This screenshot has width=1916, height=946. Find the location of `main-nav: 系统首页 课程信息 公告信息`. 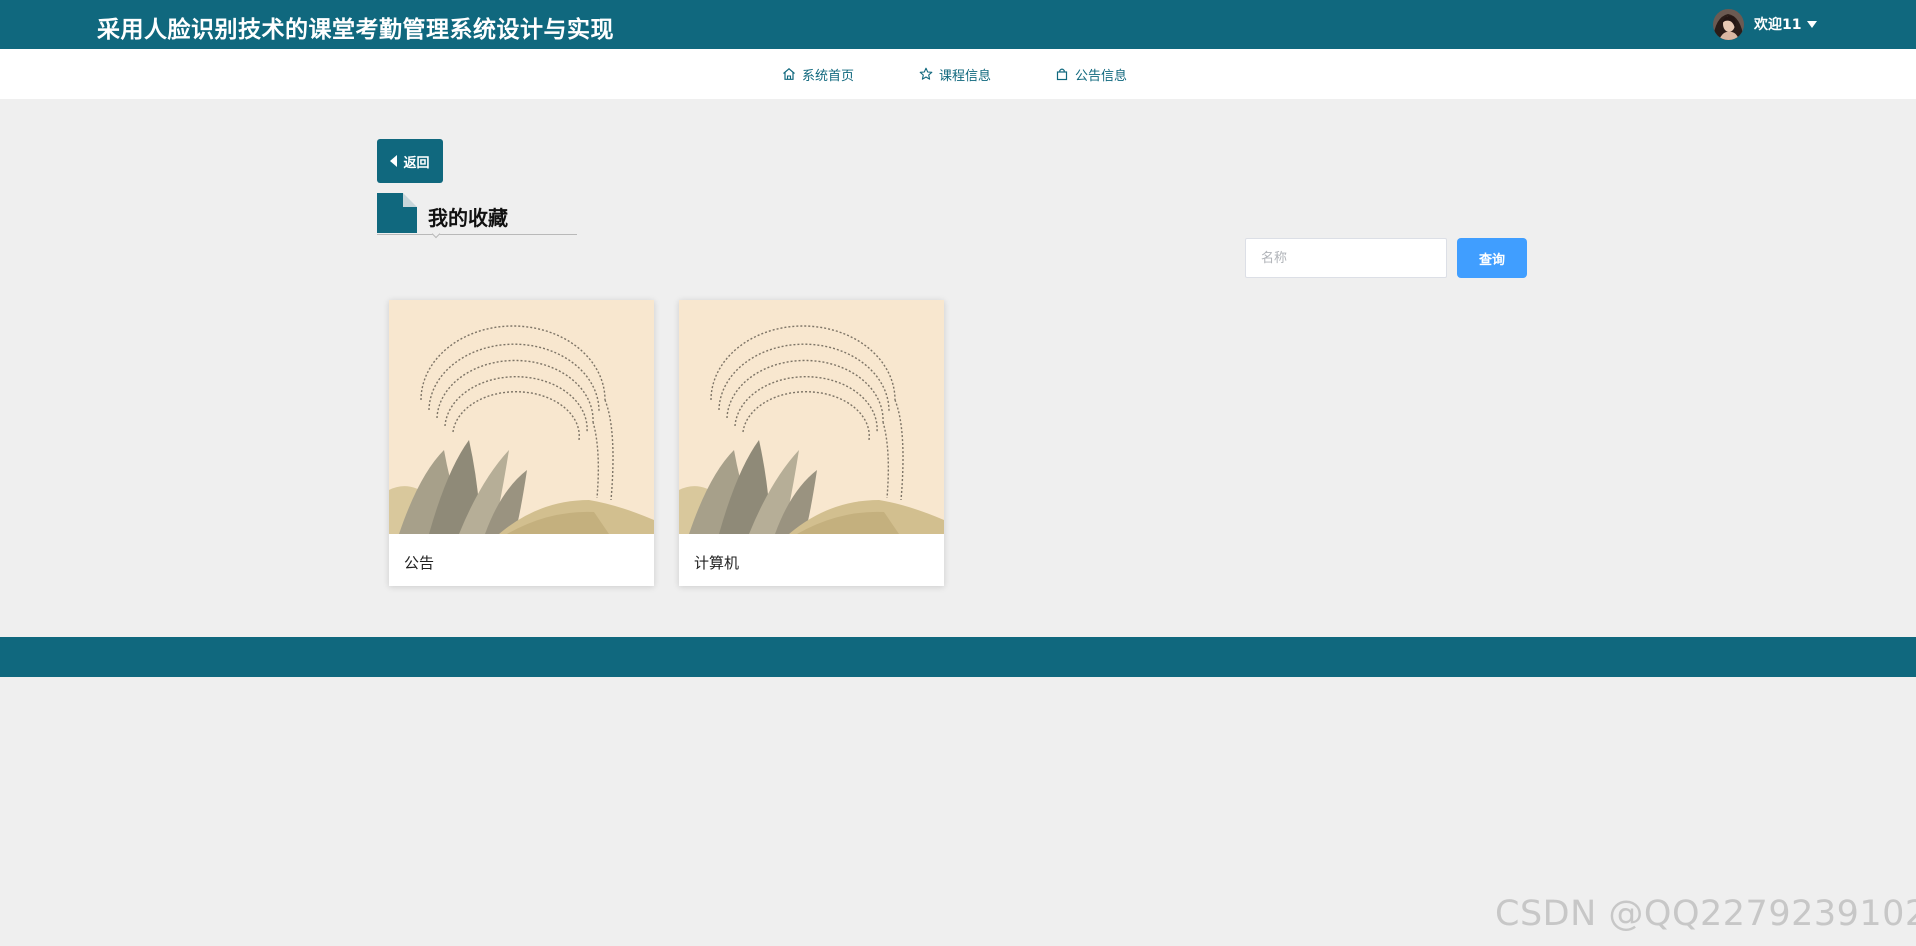

main-nav: 系统首页 课程信息 公告信息 is located at coordinates (958, 74).